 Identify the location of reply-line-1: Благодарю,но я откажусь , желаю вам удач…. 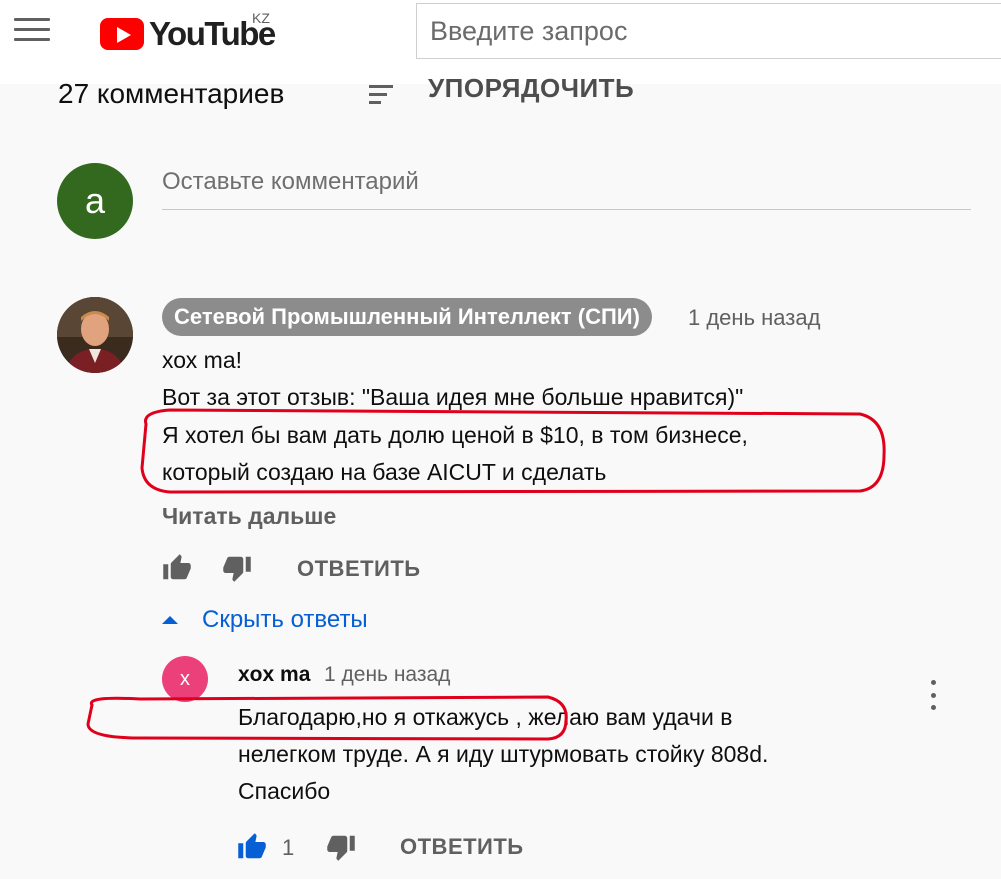
(485, 717).